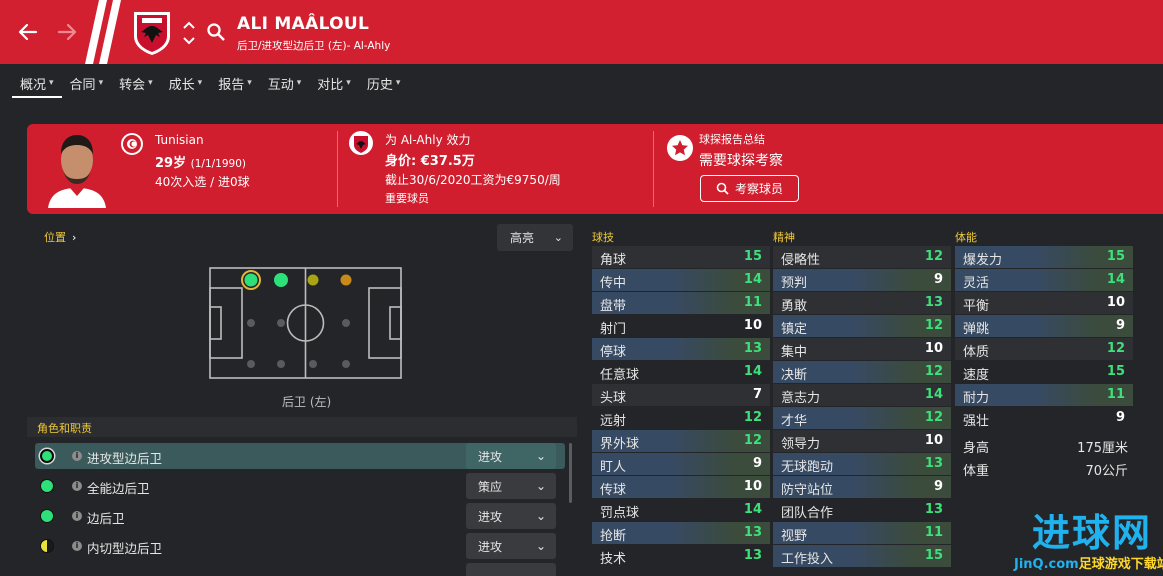  I want to click on attribute-row: 意志力 14, so click(862, 395).